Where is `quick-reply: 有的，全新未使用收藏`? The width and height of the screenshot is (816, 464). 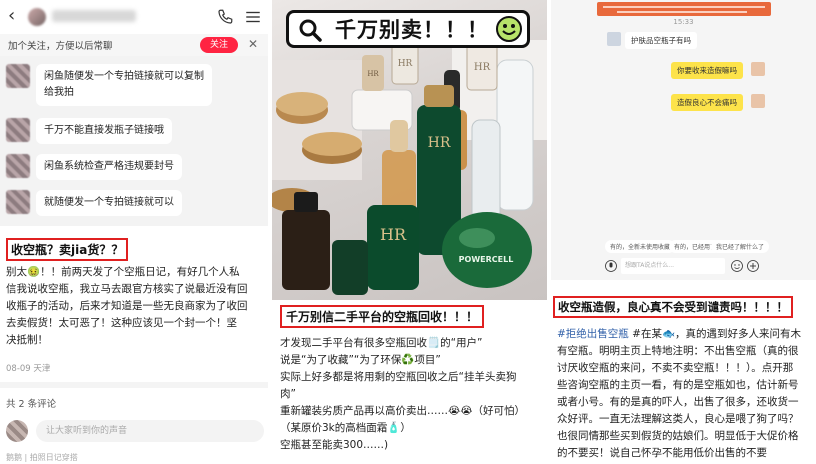
quick-reply: 有的，全新未使用收藏 is located at coordinates (640, 246).